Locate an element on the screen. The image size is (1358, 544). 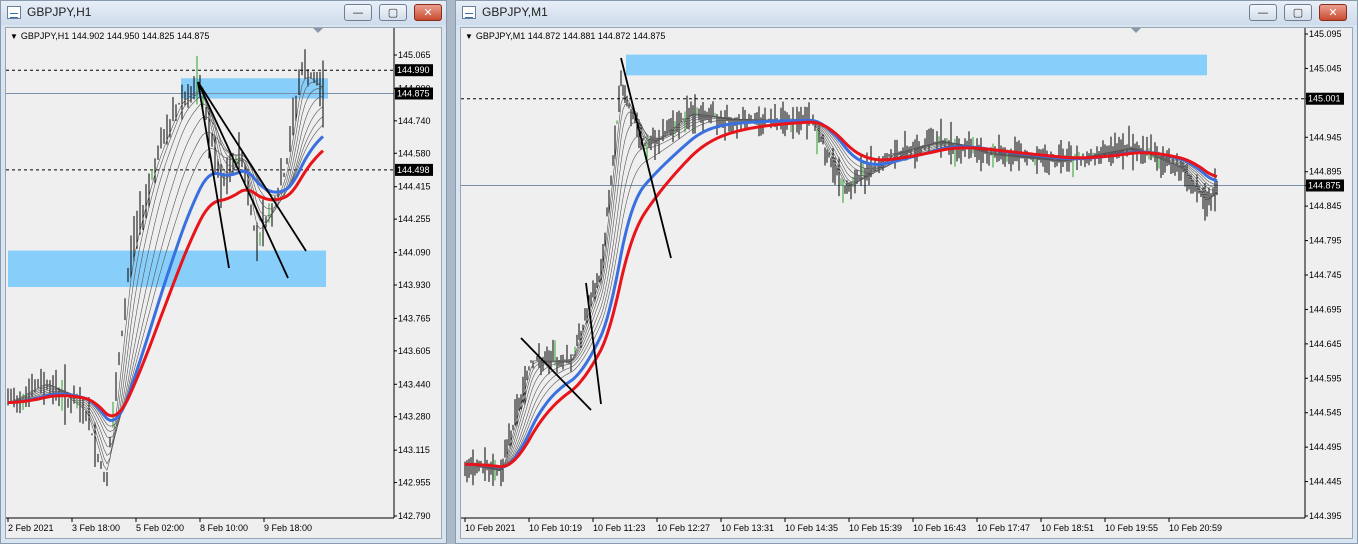
title-bar: GBPJPY,M1 — ▢ ✕ is located at coordinates (906, 13).